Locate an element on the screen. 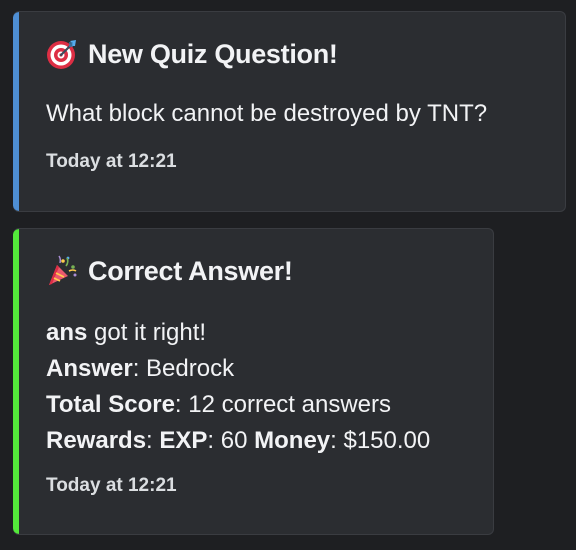 This screenshot has width=576, height=550. quiz-embed-title: New Quiz Question! is located at coordinates (192, 54).